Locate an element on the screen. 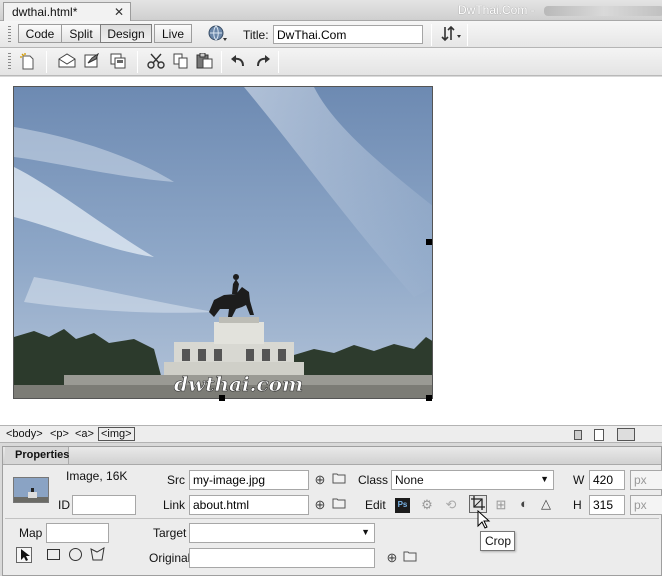 The image size is (662, 576). tag-body: <body> is located at coordinates (24, 434).